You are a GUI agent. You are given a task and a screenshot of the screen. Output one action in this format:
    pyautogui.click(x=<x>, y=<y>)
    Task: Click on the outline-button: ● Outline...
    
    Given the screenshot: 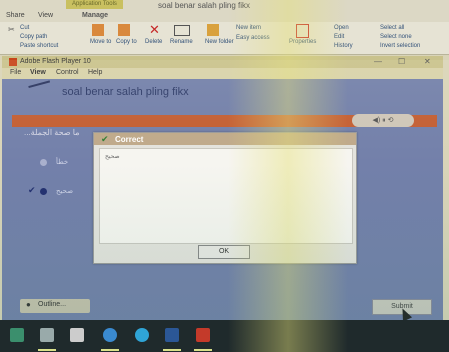 What is the action you would take?
    pyautogui.click(x=55, y=306)
    